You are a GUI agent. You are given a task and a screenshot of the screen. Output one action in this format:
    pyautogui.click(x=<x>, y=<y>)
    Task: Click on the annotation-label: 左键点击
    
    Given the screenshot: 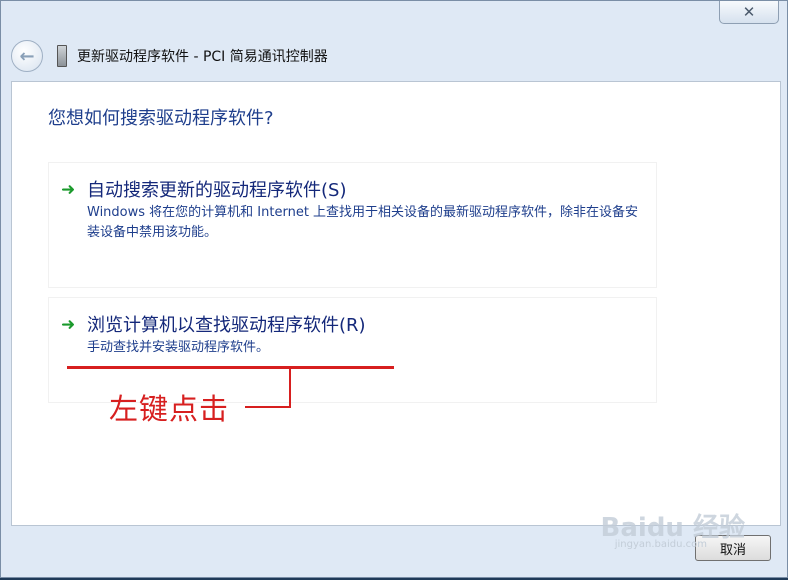 What is the action you would take?
    pyautogui.click(x=169, y=409)
    